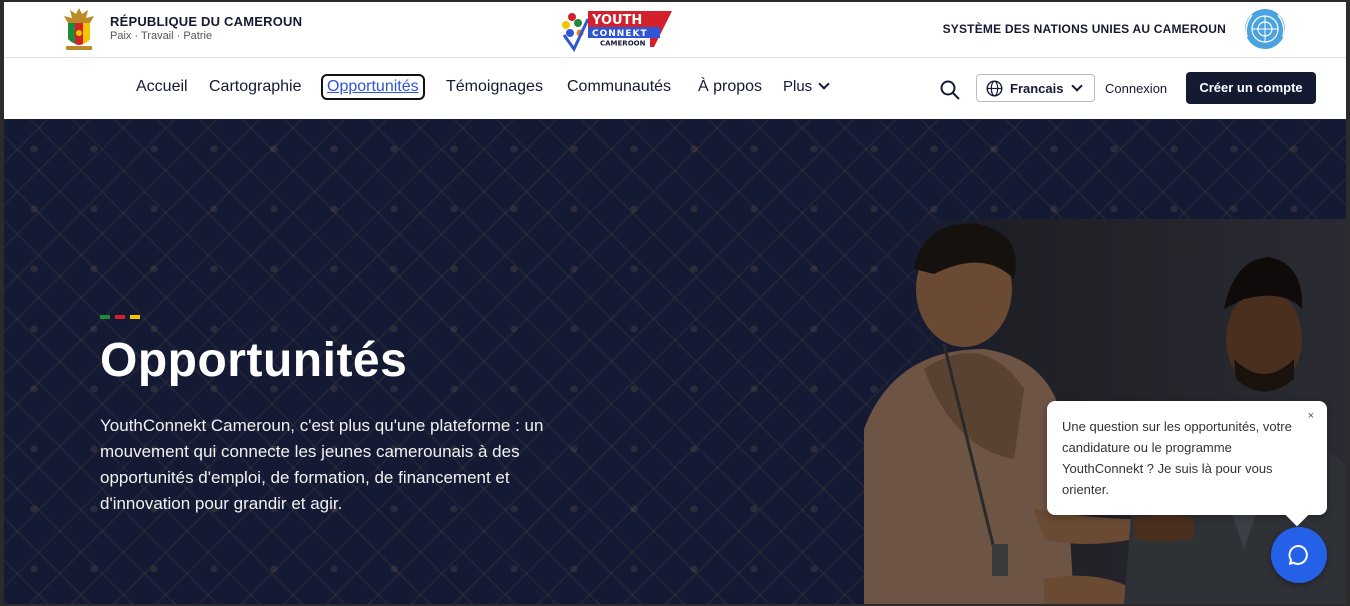  Describe the element at coordinates (950, 90) in the screenshot. I see `search-icon` at that location.